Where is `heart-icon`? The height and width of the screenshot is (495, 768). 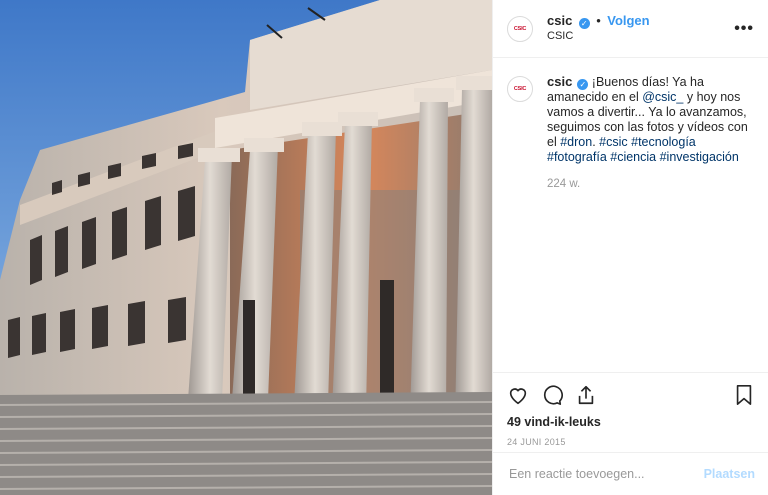 heart-icon is located at coordinates (518, 395).